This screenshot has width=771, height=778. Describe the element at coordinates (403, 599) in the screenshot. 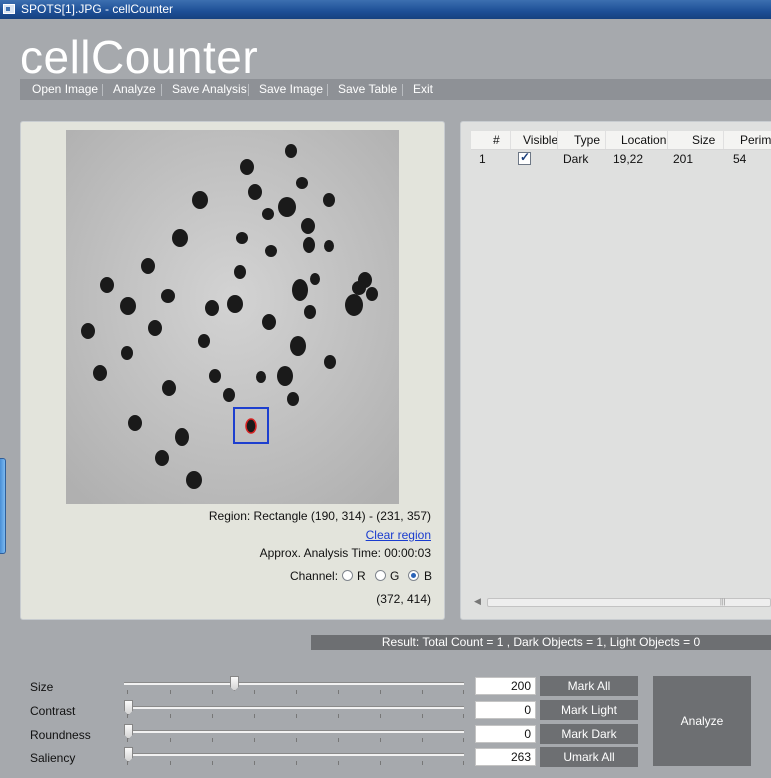

I see `cursor-coordinates: (372, 414)` at that location.